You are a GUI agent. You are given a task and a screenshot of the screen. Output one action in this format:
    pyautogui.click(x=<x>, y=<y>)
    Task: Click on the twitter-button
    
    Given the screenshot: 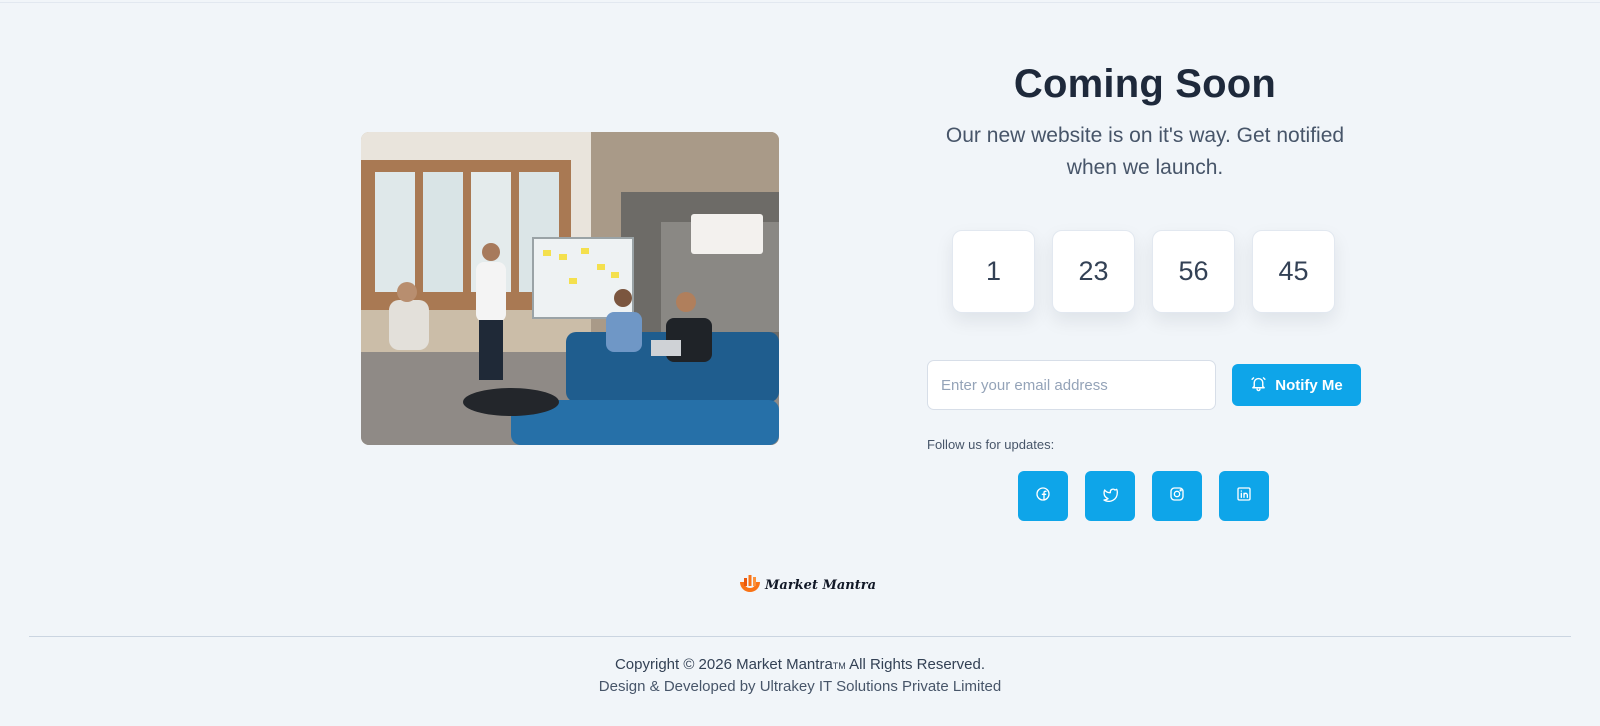 What is the action you would take?
    pyautogui.click(x=1110, y=496)
    